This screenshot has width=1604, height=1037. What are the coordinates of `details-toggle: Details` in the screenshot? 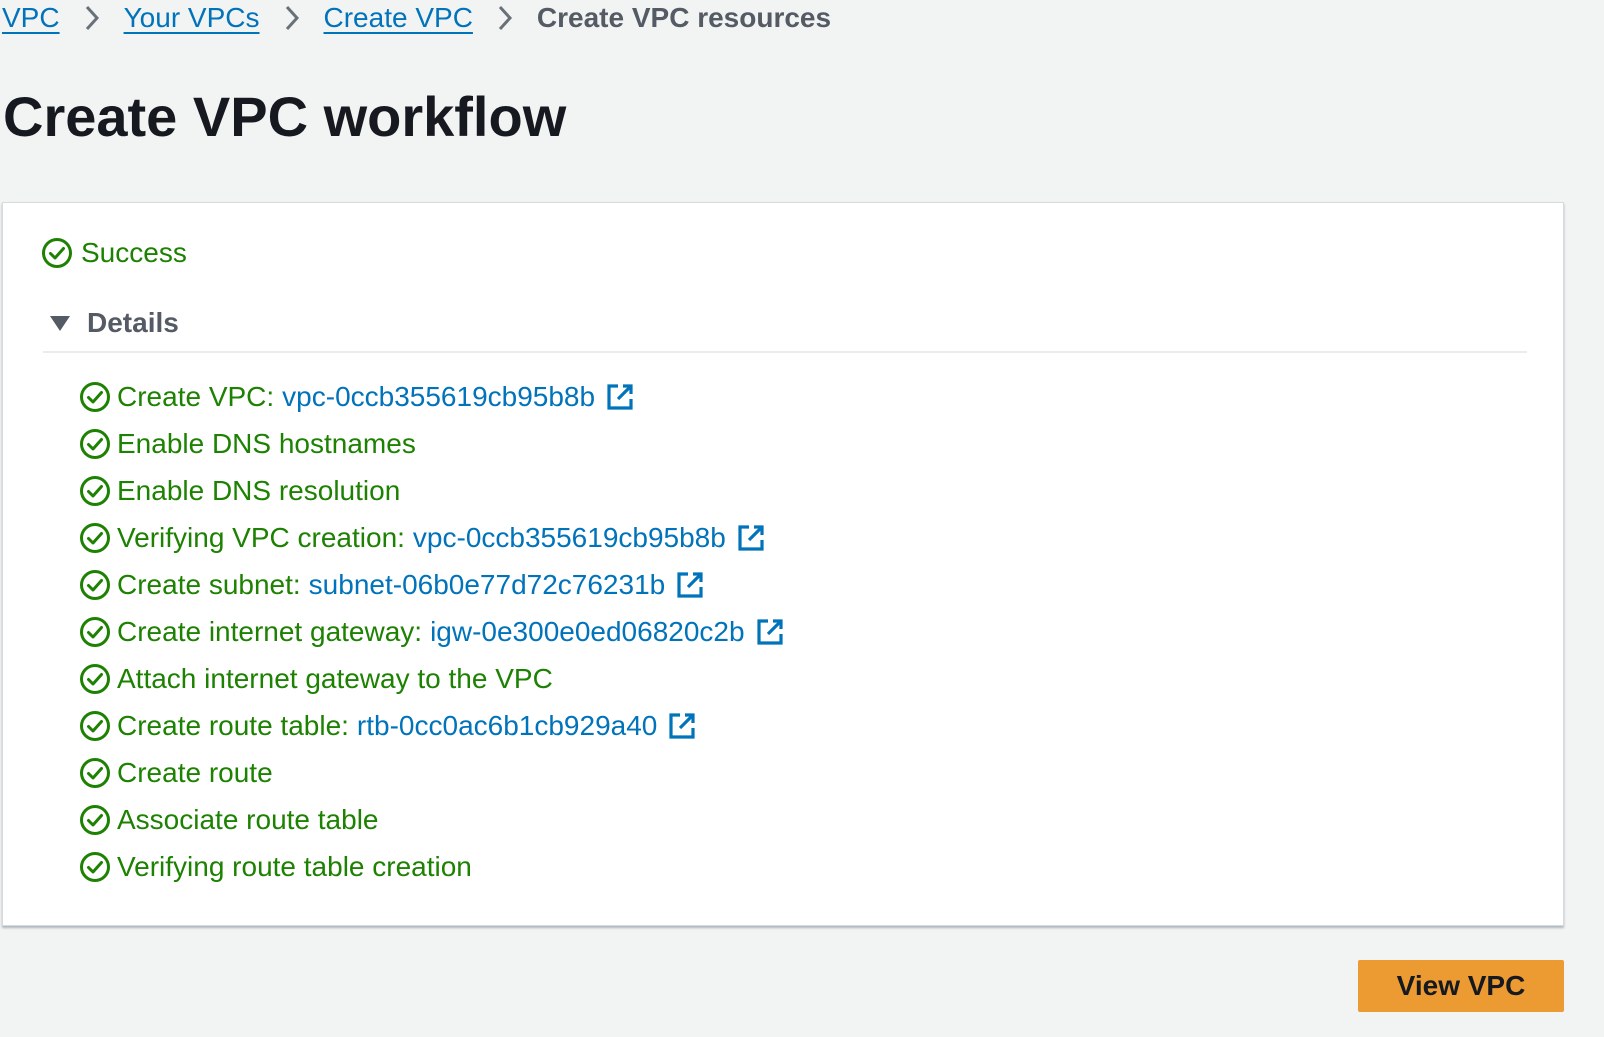 It's located at (114, 323).